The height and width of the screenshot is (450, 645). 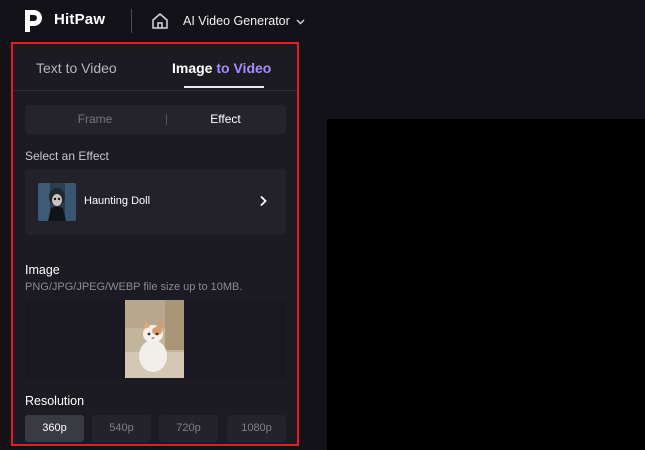 I want to click on resolution-360p-button: 360p, so click(x=54, y=428).